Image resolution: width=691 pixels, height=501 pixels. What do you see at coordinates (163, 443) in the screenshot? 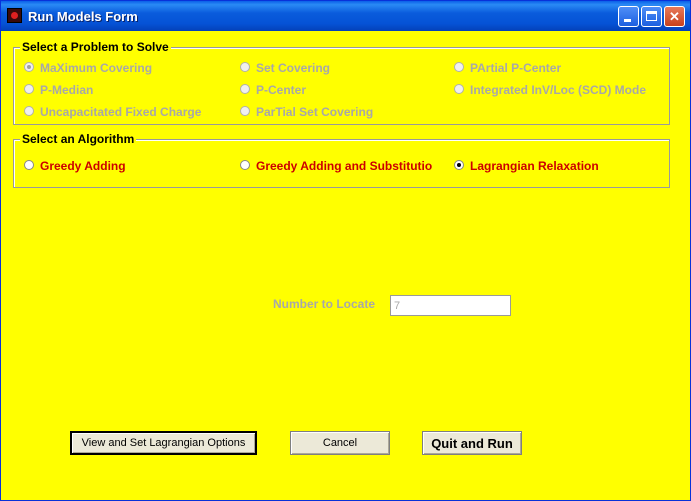
I see `view-lagrangian-options-button: View and Set Lagrangian Options` at bounding box center [163, 443].